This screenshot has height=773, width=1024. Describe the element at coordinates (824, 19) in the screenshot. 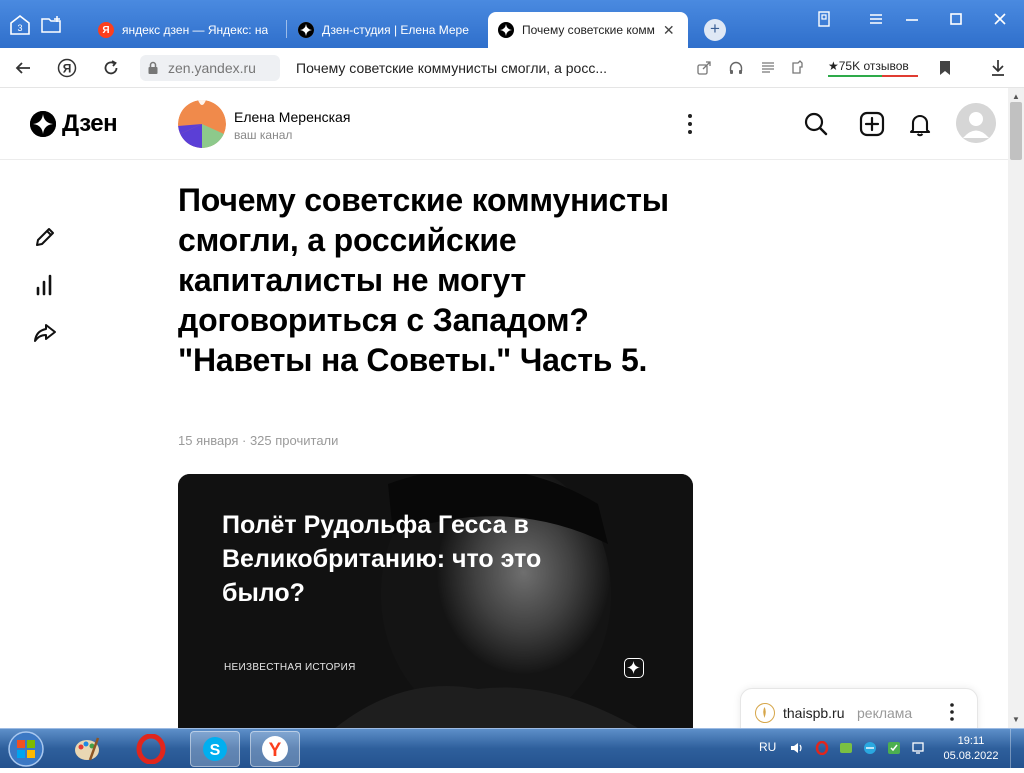

I see `bookmarks-window-icon` at that location.